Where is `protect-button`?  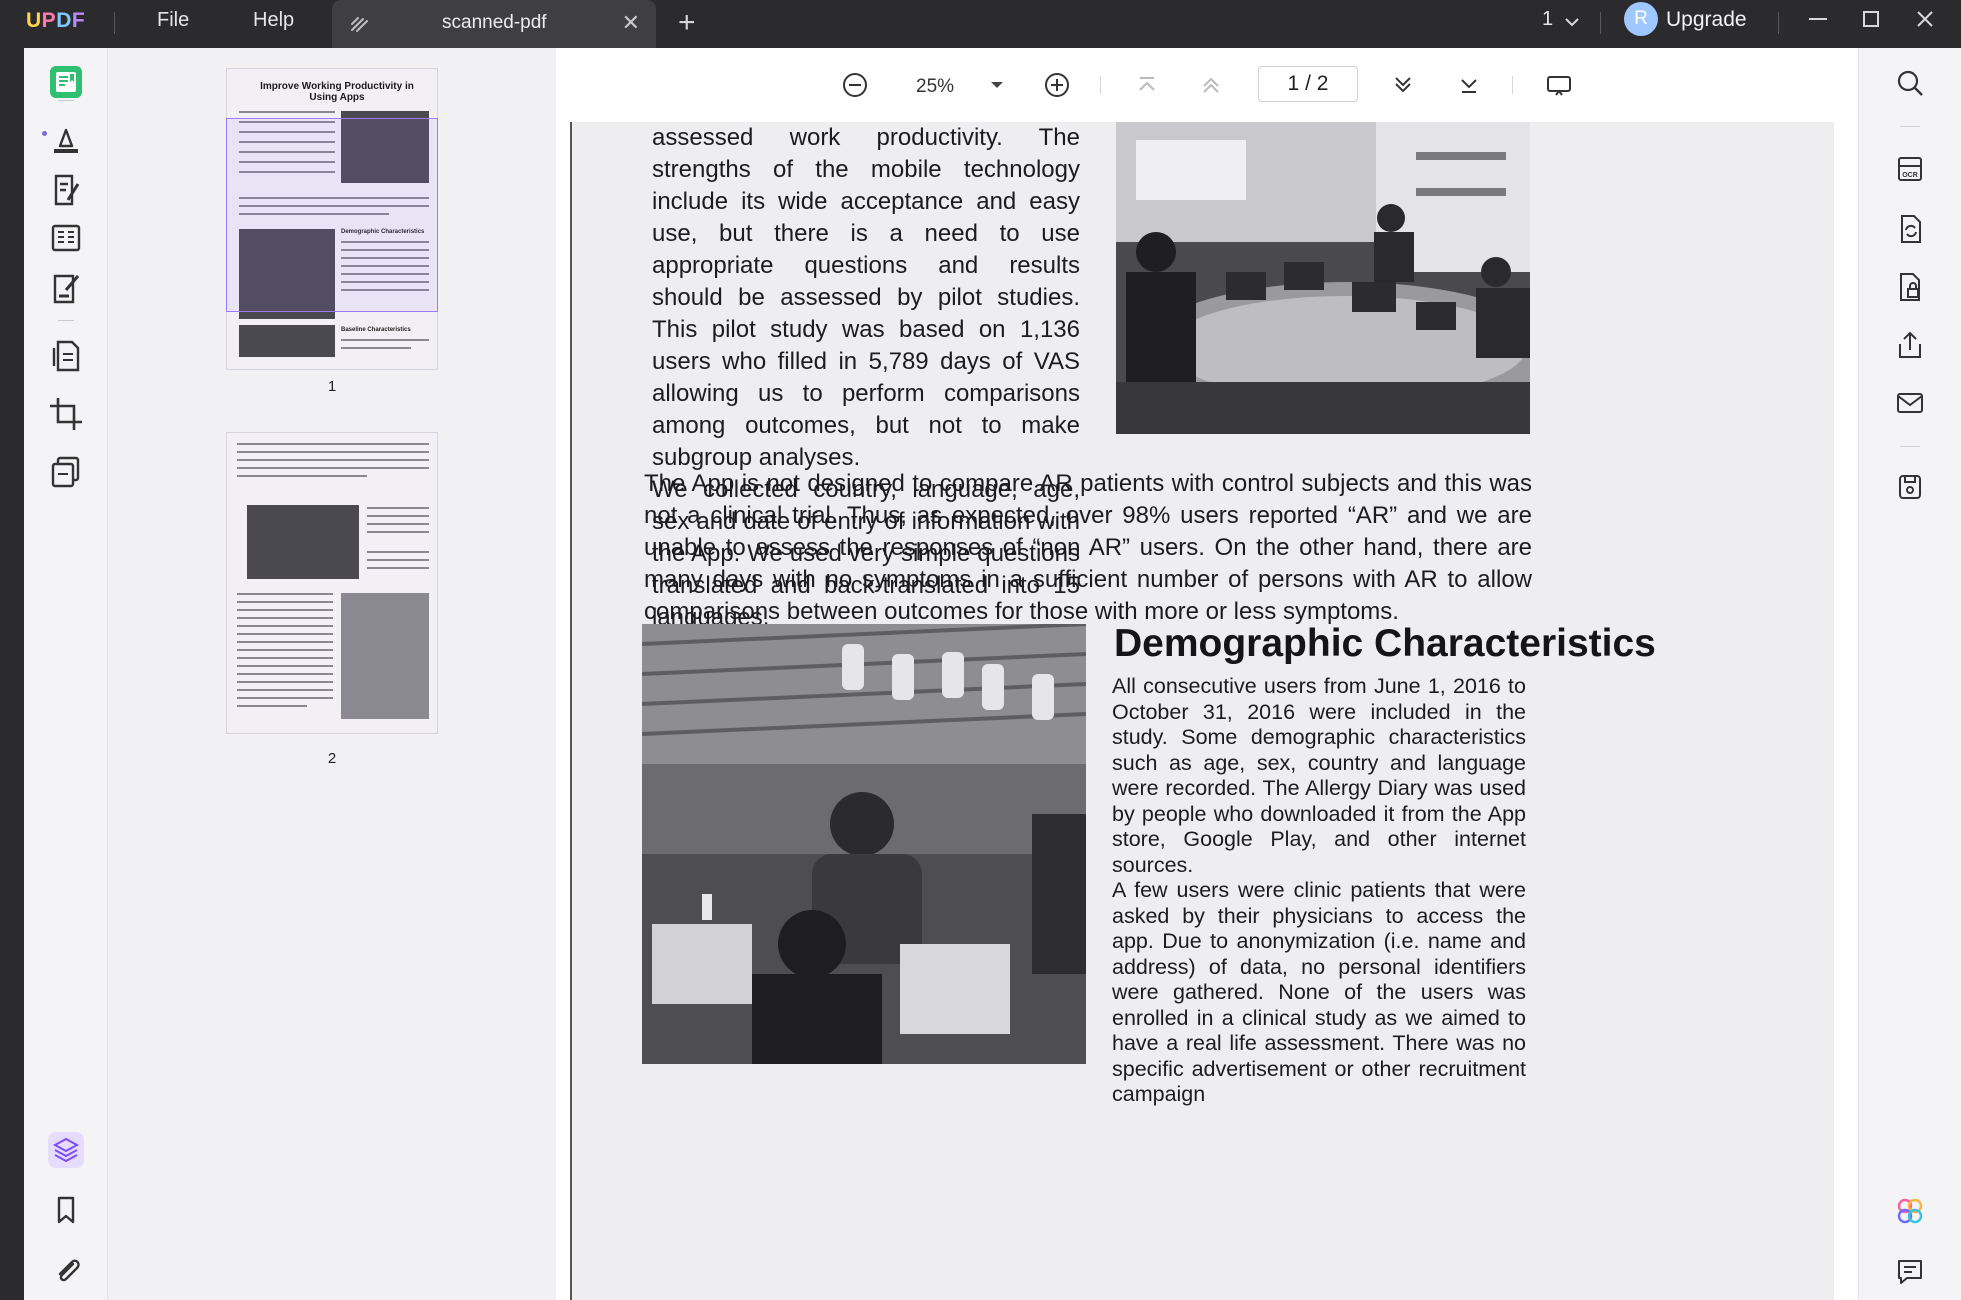
protect-button is located at coordinates (1910, 287).